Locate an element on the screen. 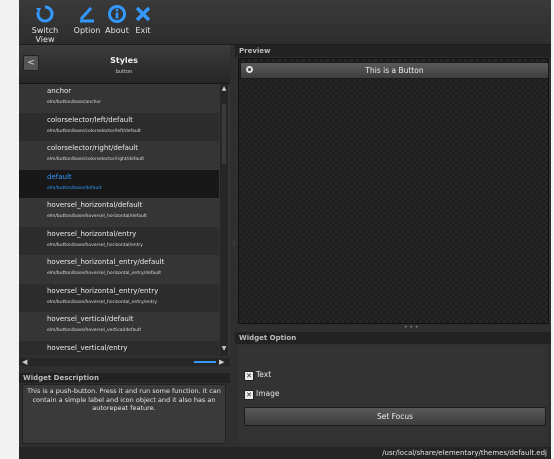 This screenshot has width=554, height=459. list-item-name: hoversel_vertical/default is located at coordinates (90, 319).